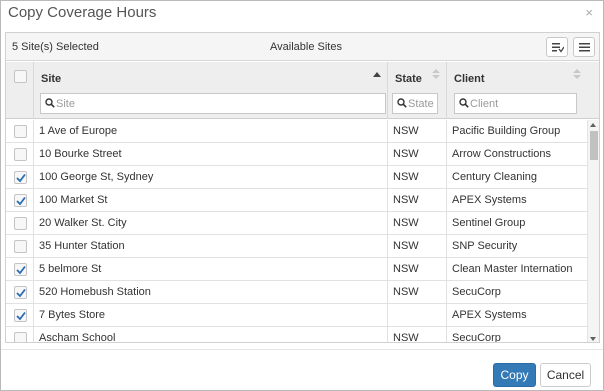 The height and width of the screenshot is (391, 604). I want to click on client-cell-text: Arrow Constructions, so click(502, 154).